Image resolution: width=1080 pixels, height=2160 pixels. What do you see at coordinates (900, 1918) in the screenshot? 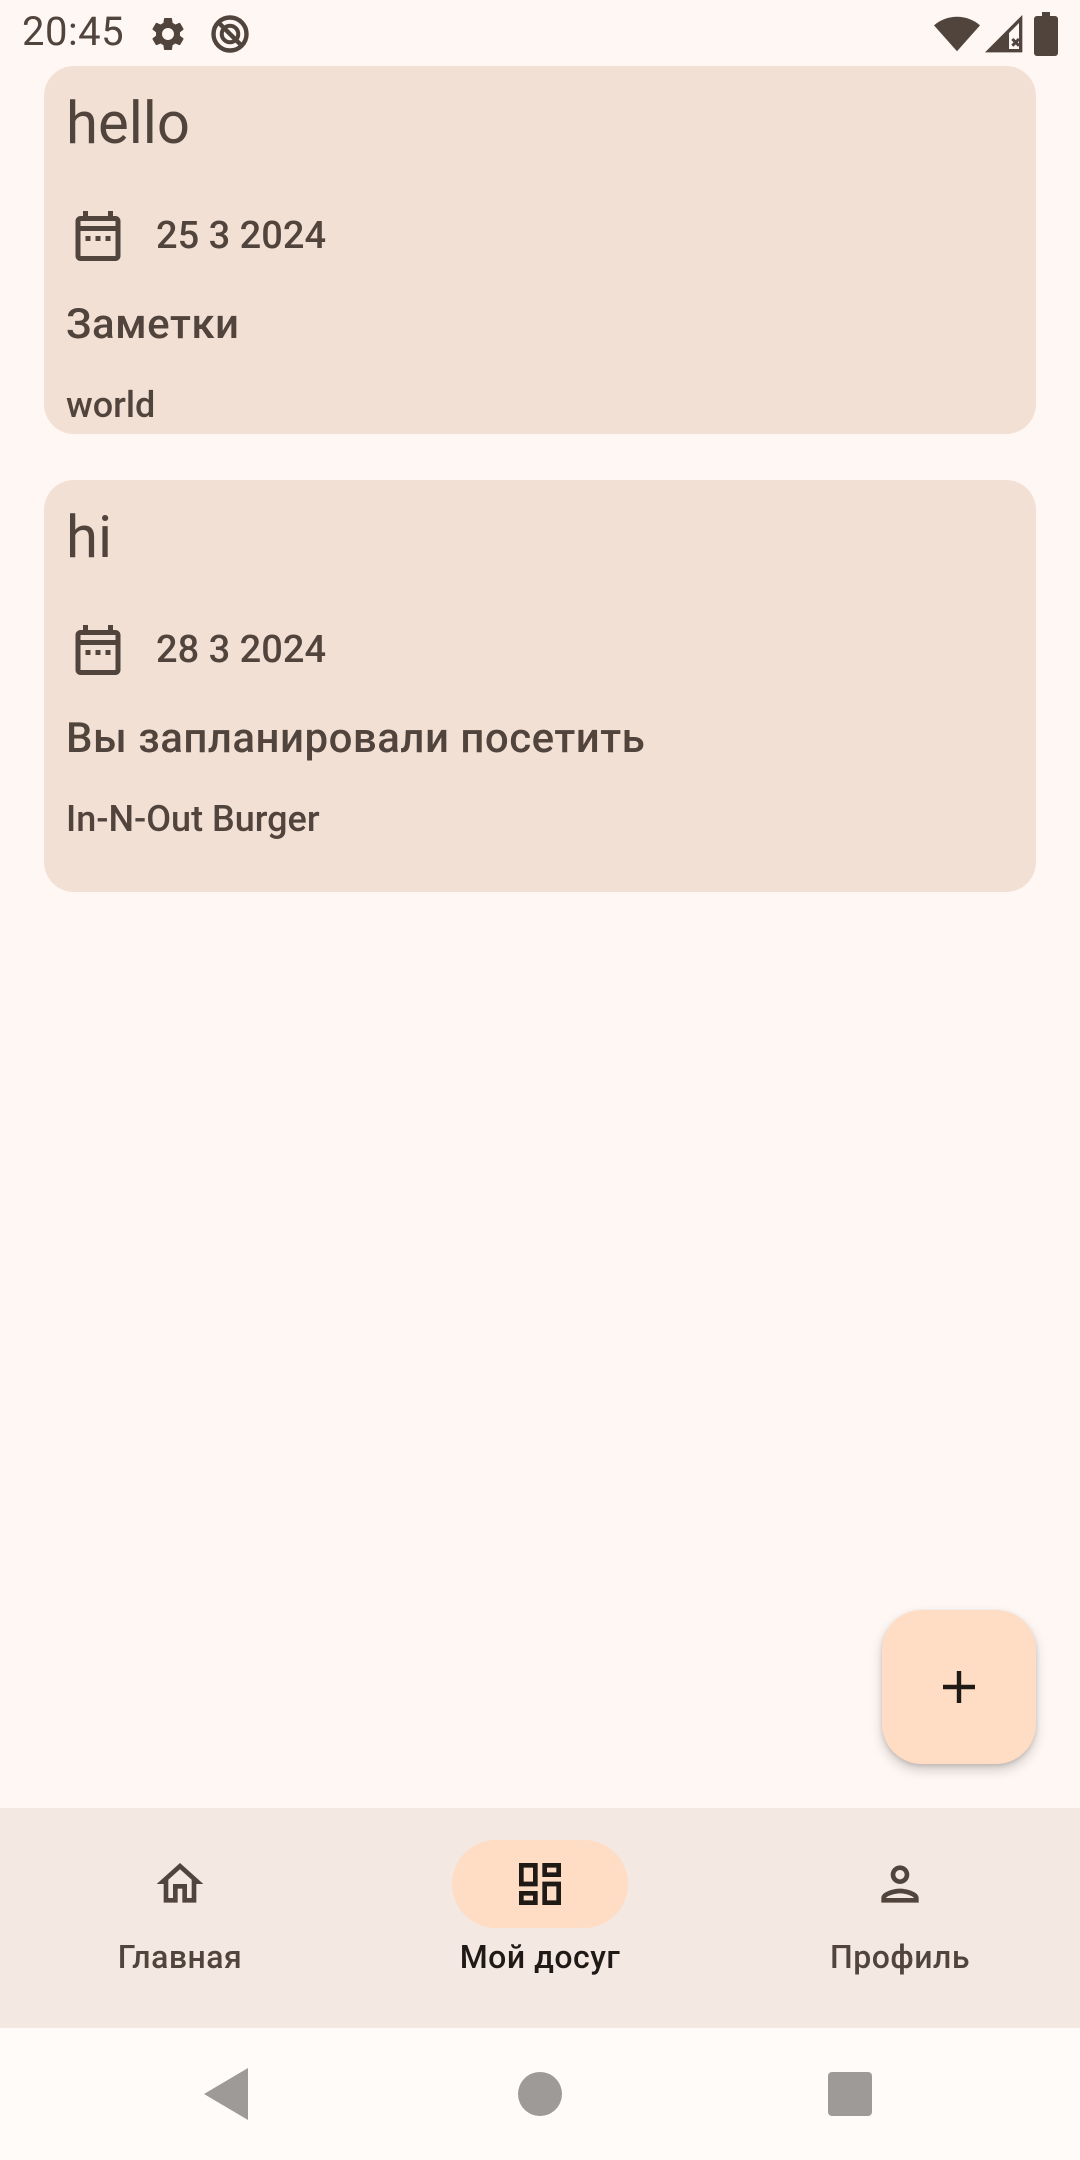
I see `nav-item-profile: Профиль` at bounding box center [900, 1918].